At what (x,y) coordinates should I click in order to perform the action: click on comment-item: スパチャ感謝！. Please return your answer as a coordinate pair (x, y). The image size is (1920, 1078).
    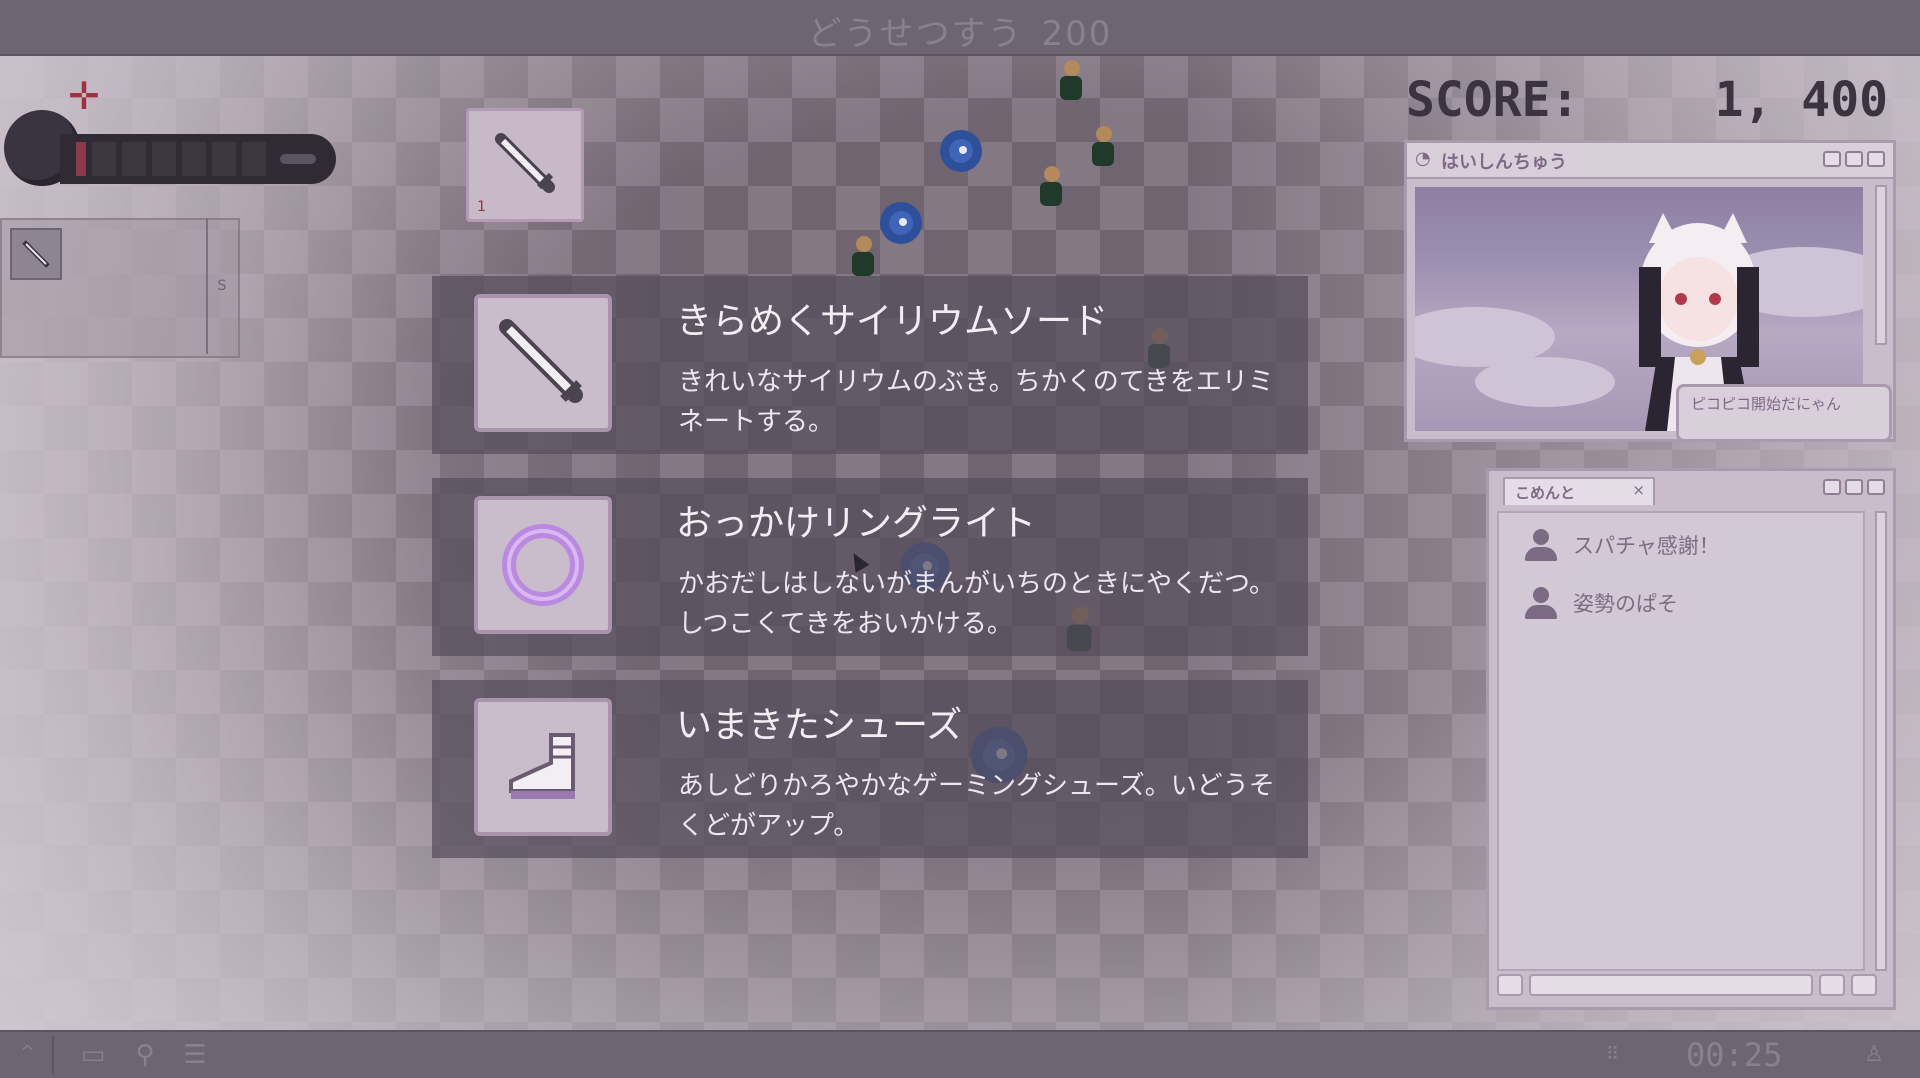
    Looking at the image, I should click on (1621, 545).